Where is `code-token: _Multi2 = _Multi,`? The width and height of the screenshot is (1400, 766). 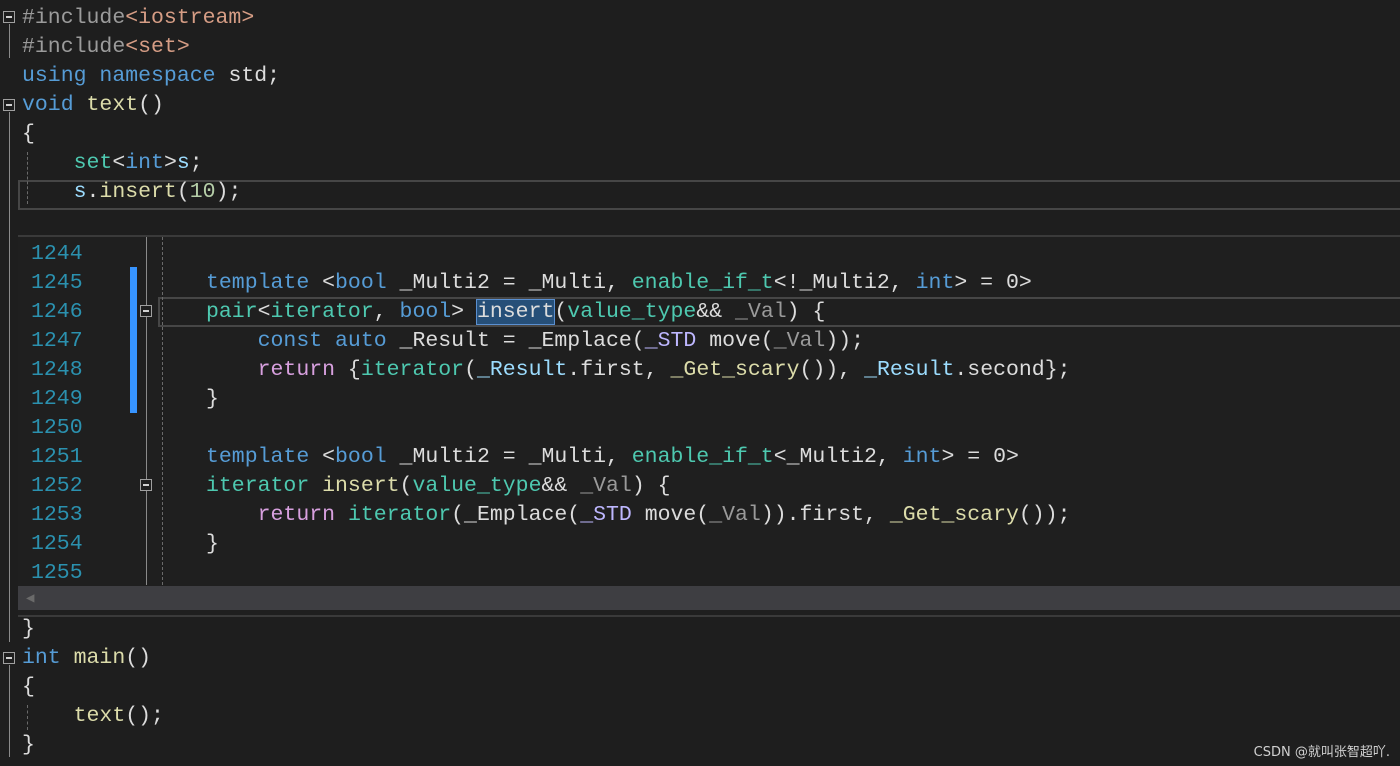 code-token: _Multi2 = _Multi, is located at coordinates (509, 457).